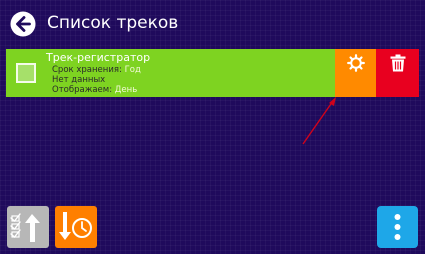 Image resolution: width=425 pixels, height=254 pixels. I want to click on checklist-upload-icon, so click(25, 227).